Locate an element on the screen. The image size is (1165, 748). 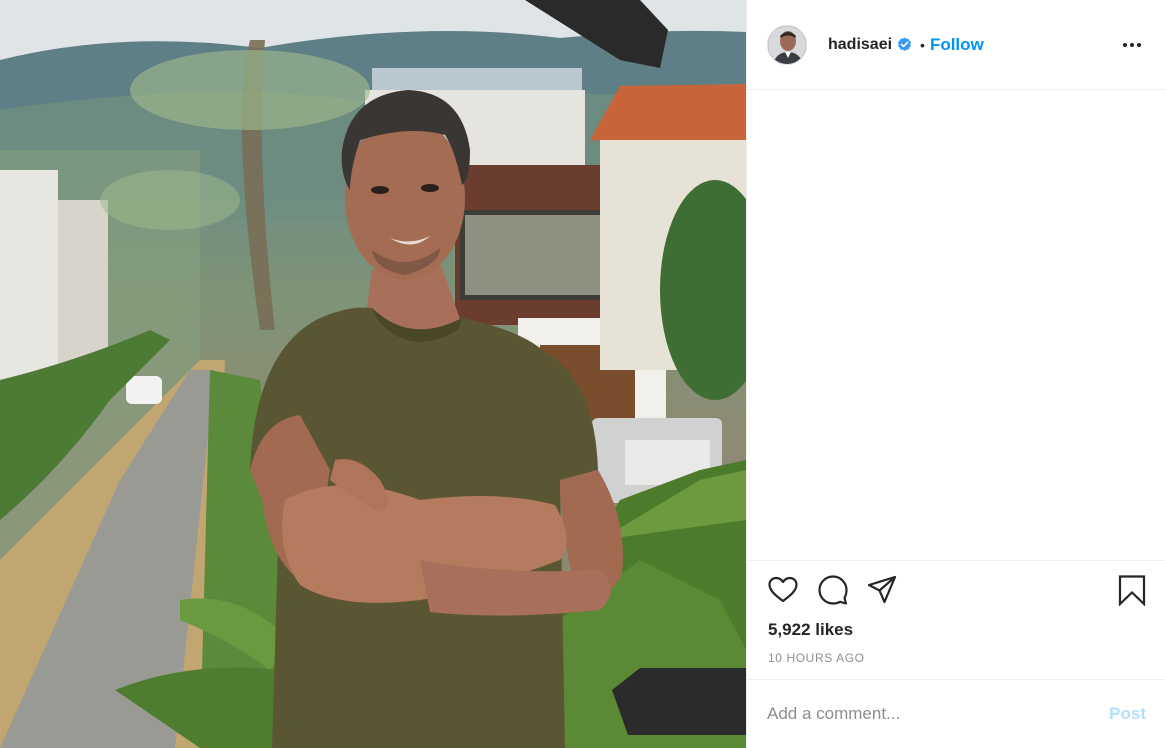
avatar is located at coordinates (787, 44).